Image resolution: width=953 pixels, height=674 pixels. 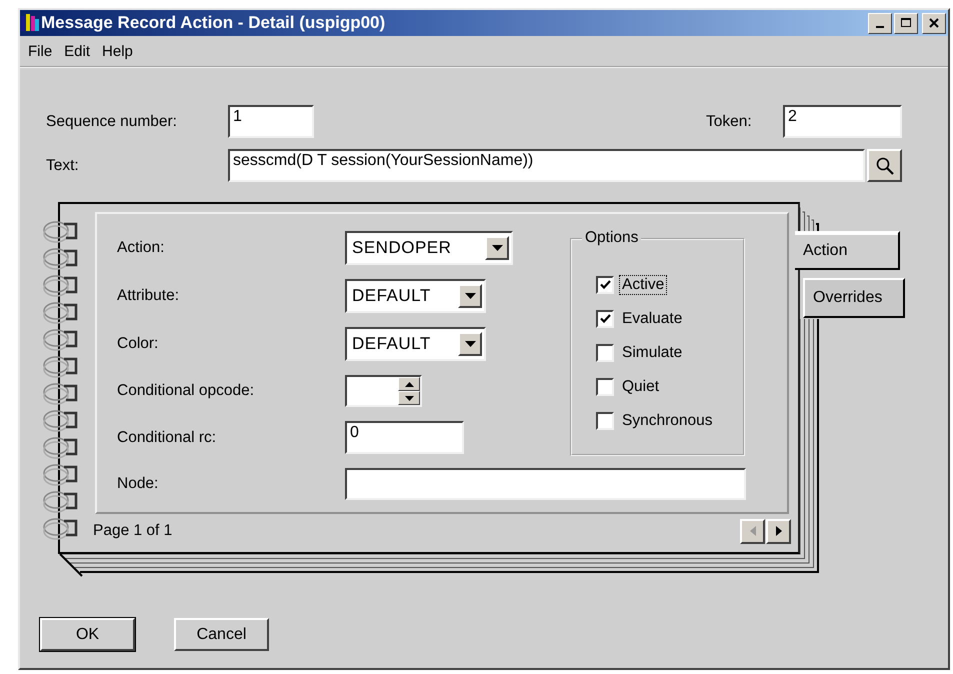 What do you see at coordinates (429, 248) in the screenshot?
I see `dropdown: SENDOPER` at bounding box center [429, 248].